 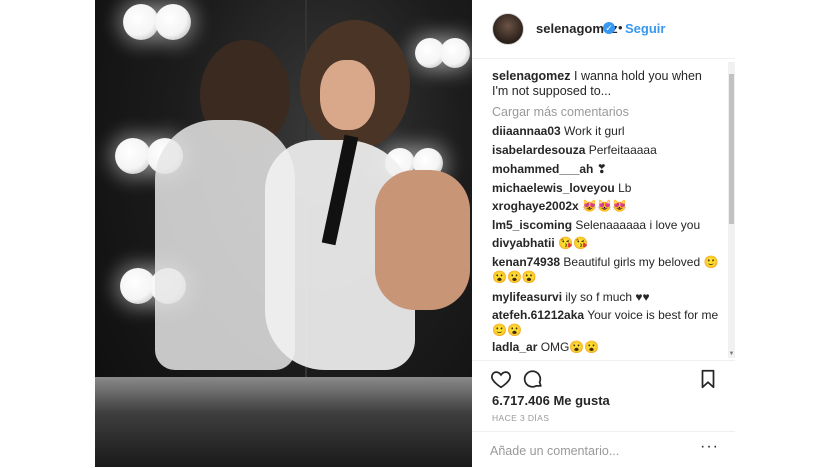 I want to click on comment-username: isabelardesouza, so click(x=538, y=150).